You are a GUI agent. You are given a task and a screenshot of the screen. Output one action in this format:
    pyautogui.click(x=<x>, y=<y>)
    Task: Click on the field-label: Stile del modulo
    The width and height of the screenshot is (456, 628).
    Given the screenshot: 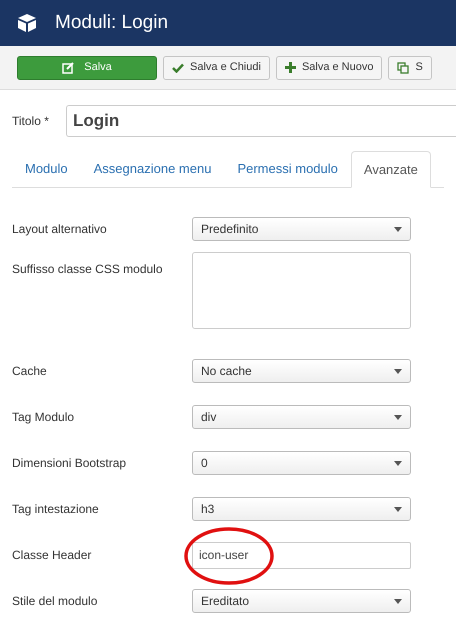 What is the action you would take?
    pyautogui.click(x=55, y=601)
    